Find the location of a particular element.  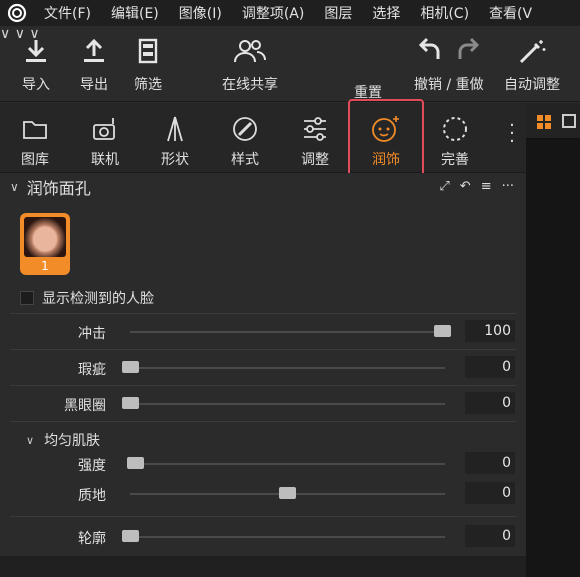

export-icon is located at coordinates (94, 51).